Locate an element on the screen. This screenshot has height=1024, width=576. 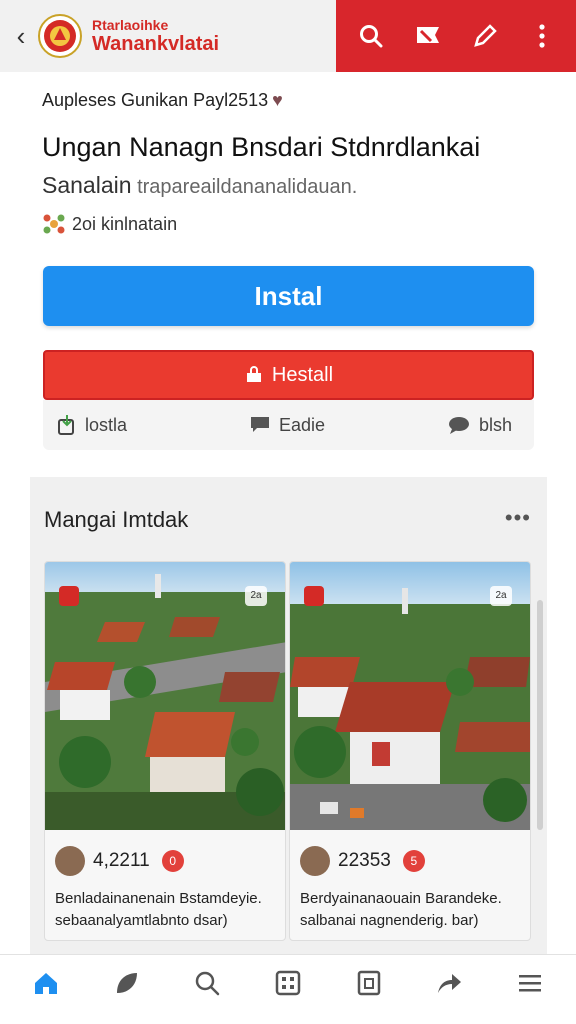
nav-menu is located at coordinates (530, 983).